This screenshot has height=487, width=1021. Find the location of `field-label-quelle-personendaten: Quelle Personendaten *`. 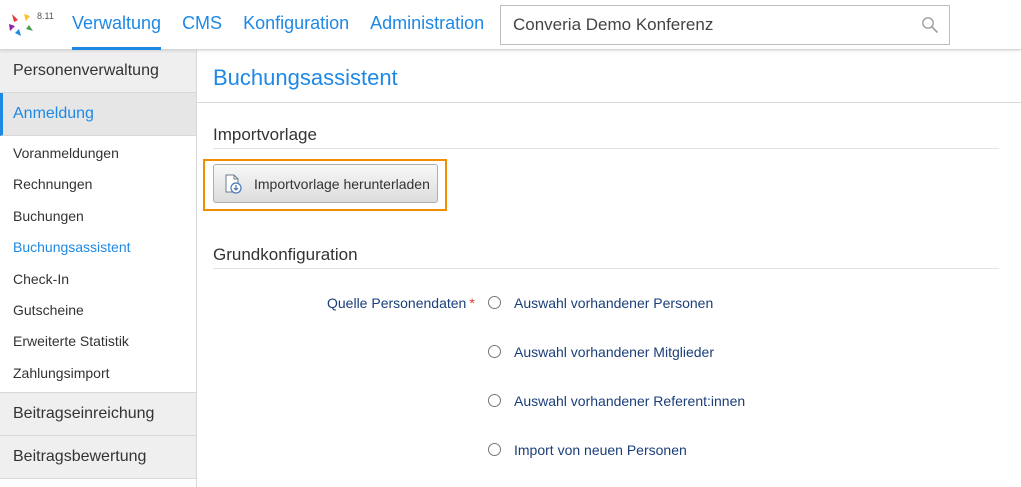

field-label-quelle-personendaten: Quelle Personendaten * is located at coordinates (401, 303).